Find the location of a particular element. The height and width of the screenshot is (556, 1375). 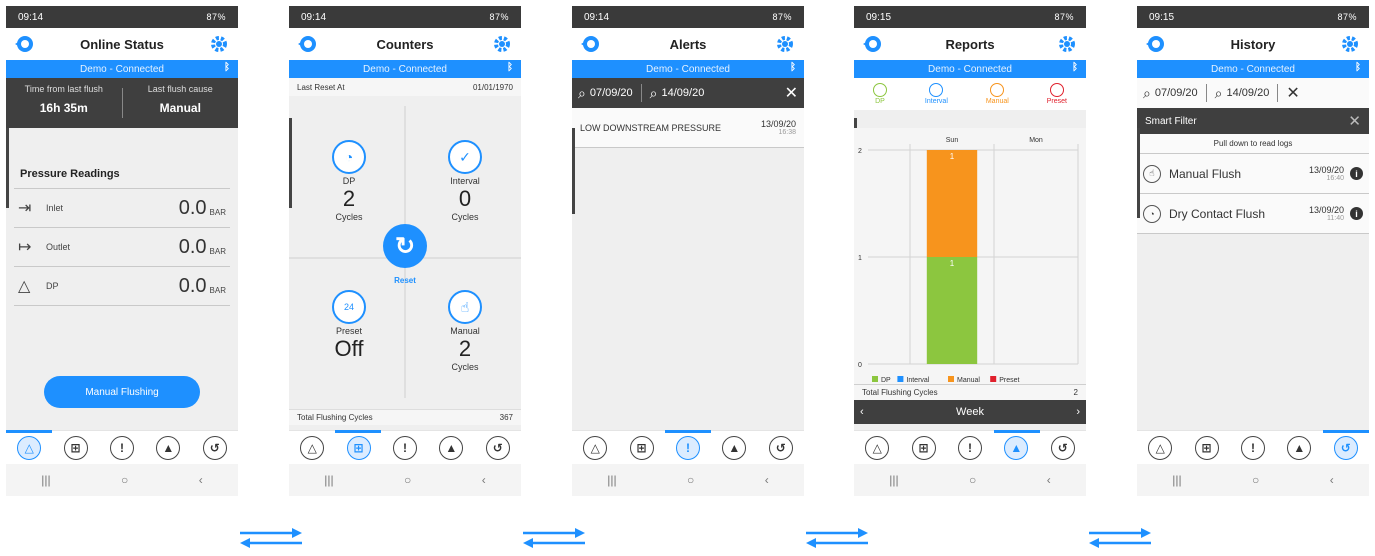

chevron-left-icon: ‹ is located at coordinates (862, 412).